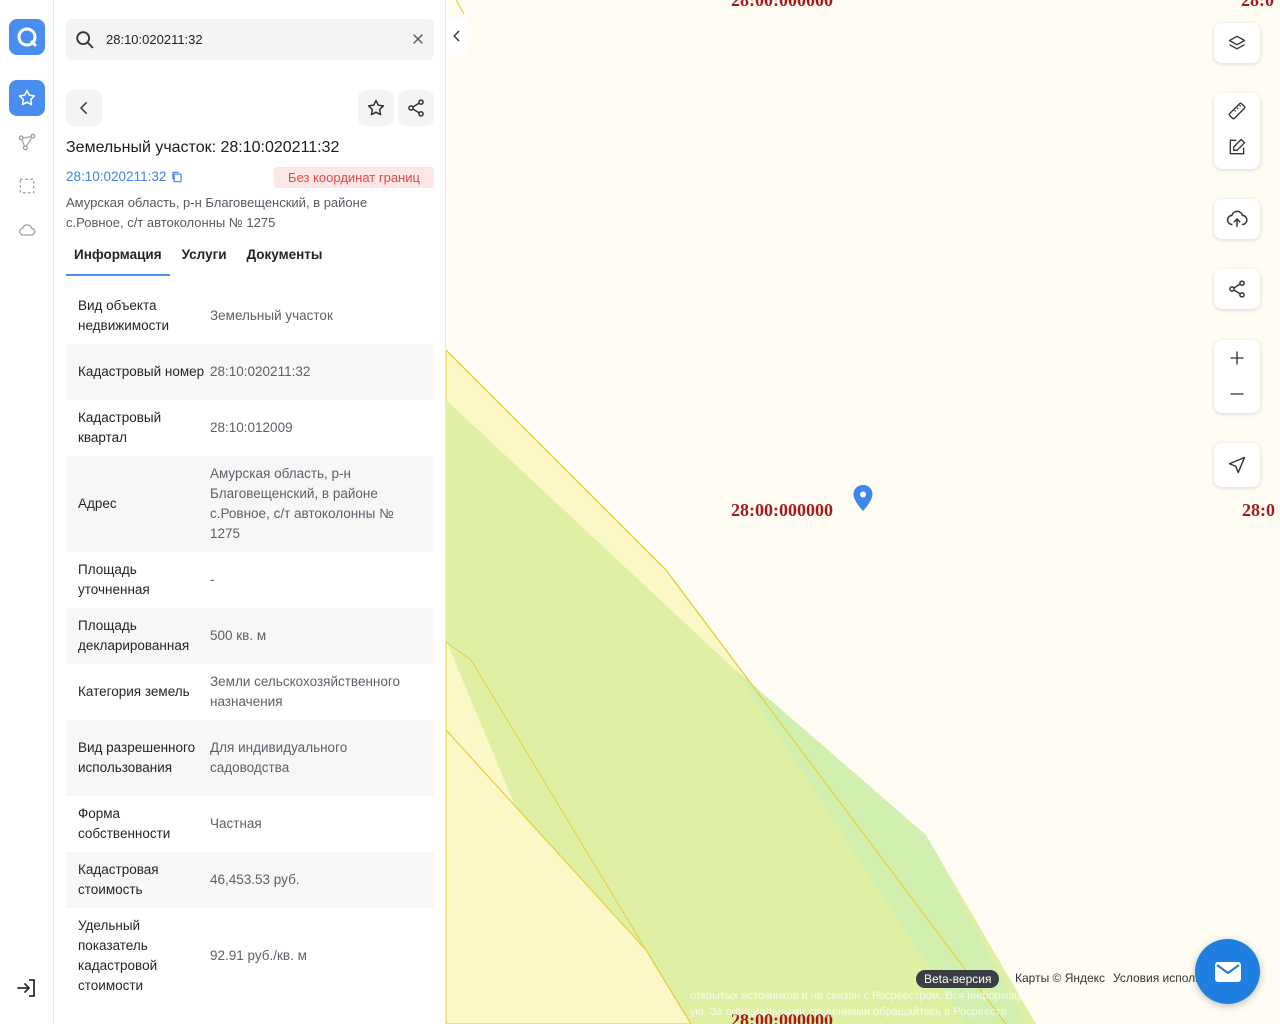 The image size is (1280, 1024). Describe the element at coordinates (177, 177) in the screenshot. I see `copy-icon` at that location.